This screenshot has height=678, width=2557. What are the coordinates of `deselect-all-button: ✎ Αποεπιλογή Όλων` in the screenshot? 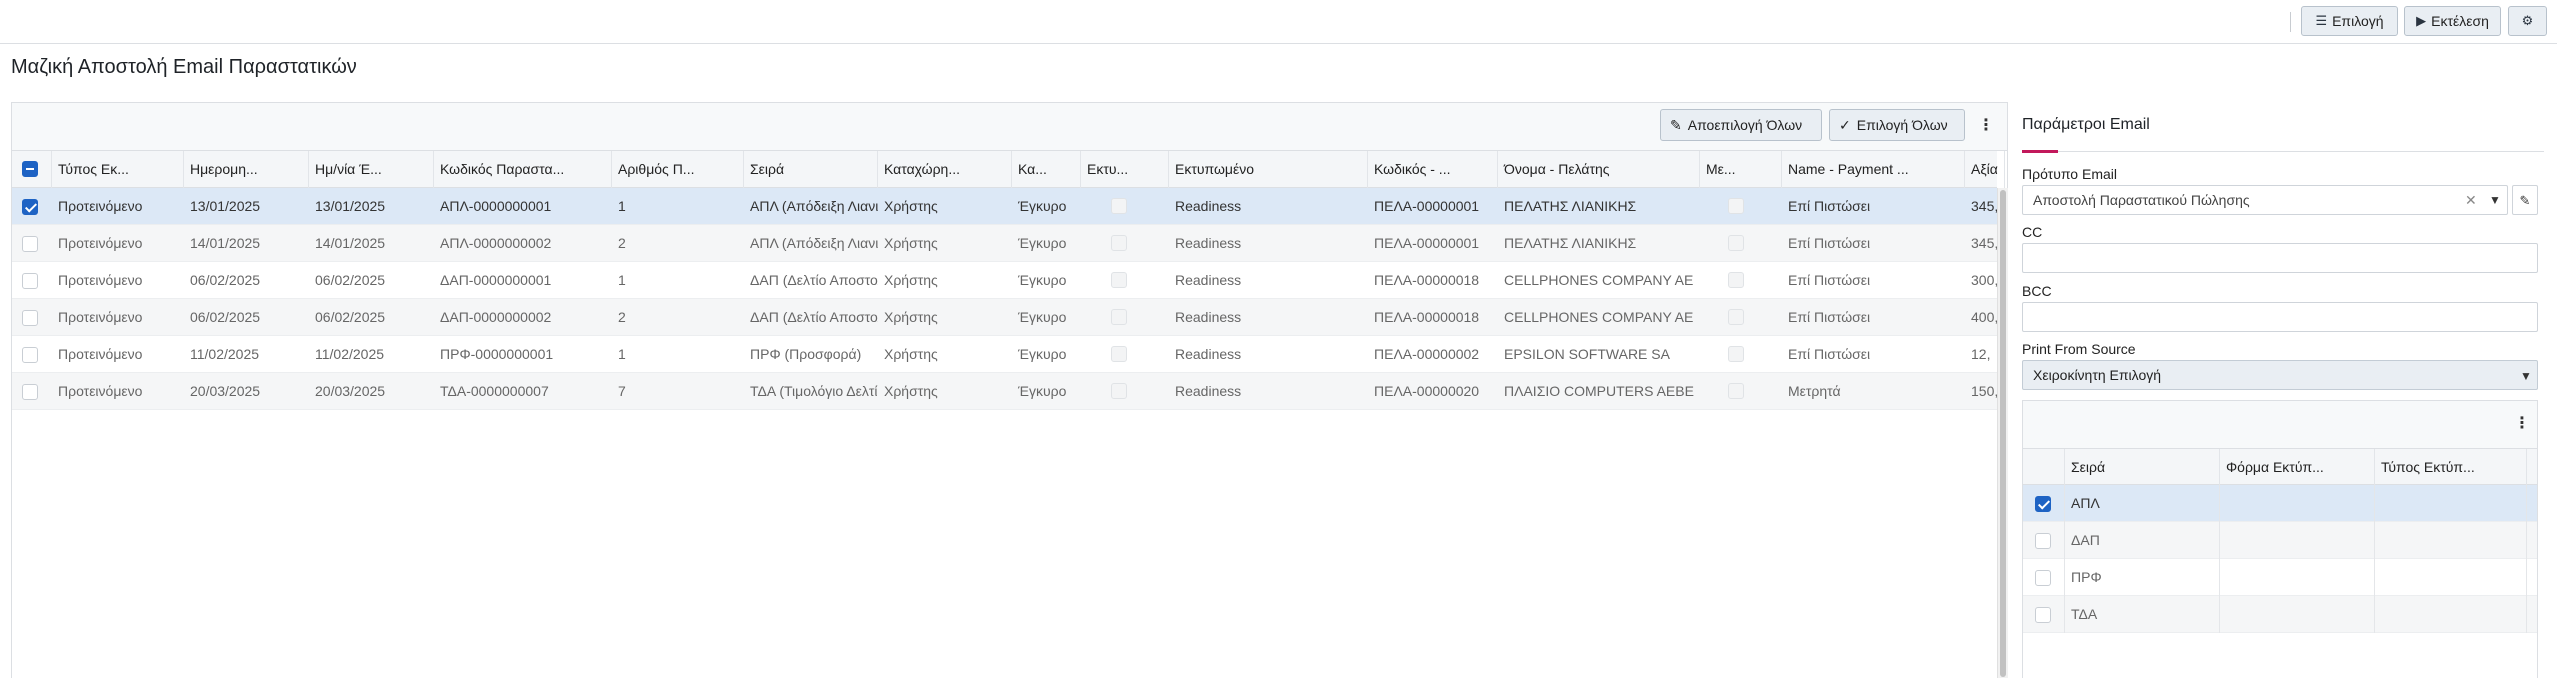 It's located at (1741, 125).